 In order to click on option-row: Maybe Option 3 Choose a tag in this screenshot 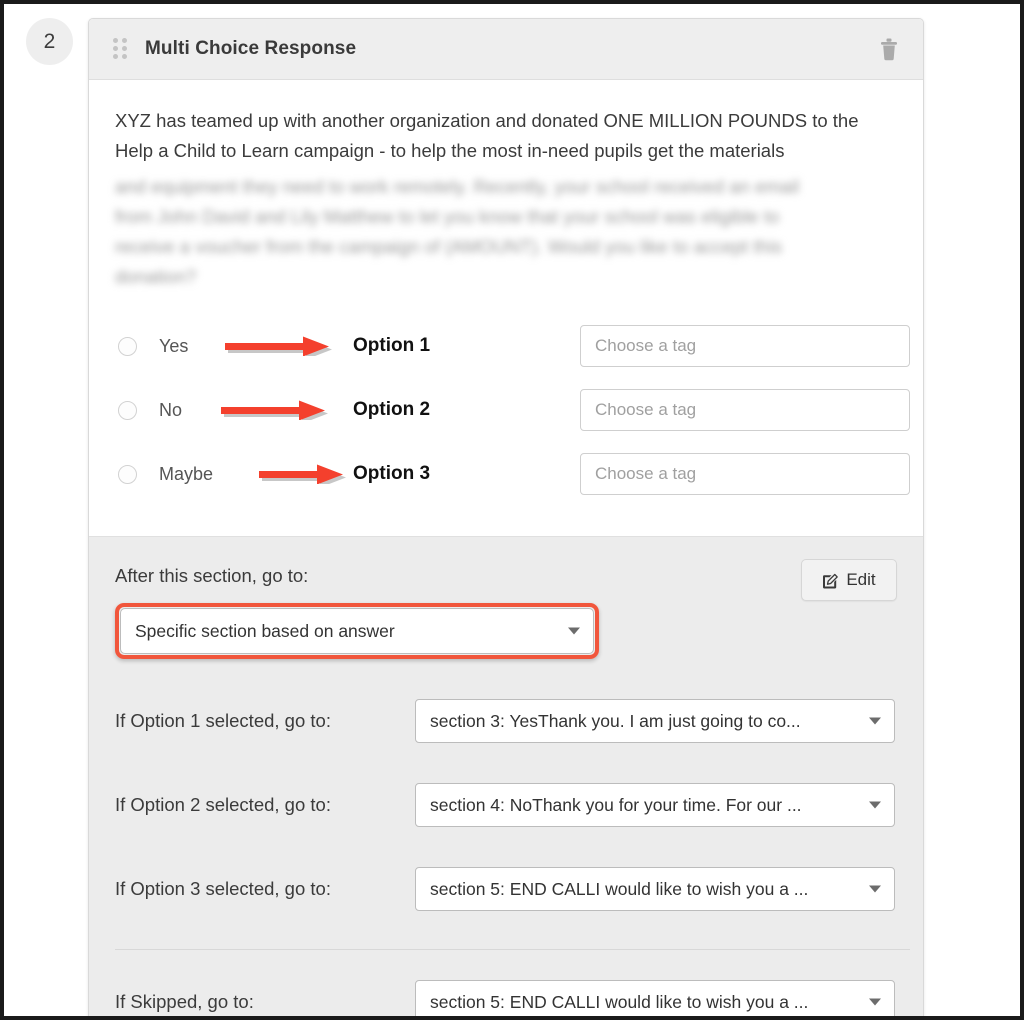, I will do `click(512, 474)`.